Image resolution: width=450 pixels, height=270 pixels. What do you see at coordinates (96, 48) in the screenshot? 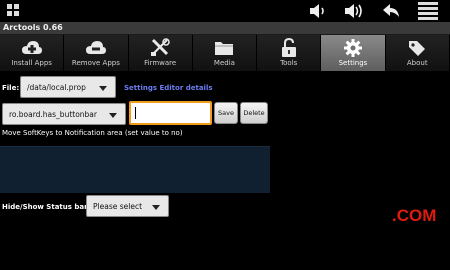
I see `remove-apps-icon` at bounding box center [96, 48].